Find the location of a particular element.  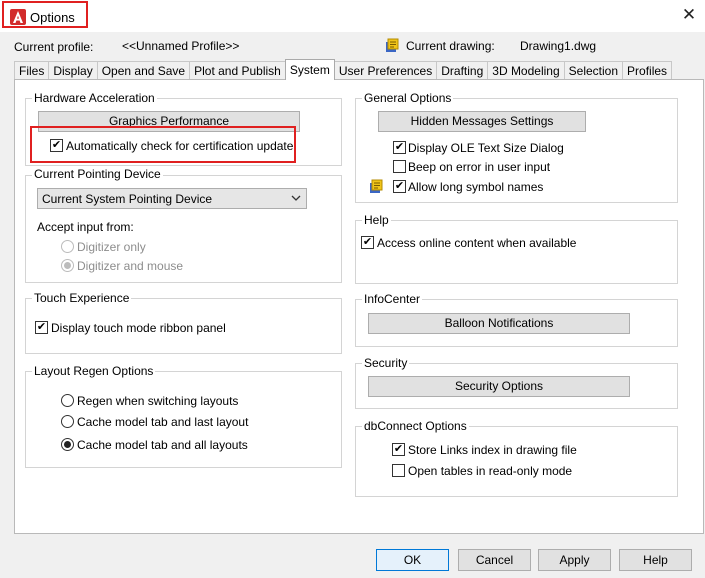

general-options-title: General Options is located at coordinates (408, 98).